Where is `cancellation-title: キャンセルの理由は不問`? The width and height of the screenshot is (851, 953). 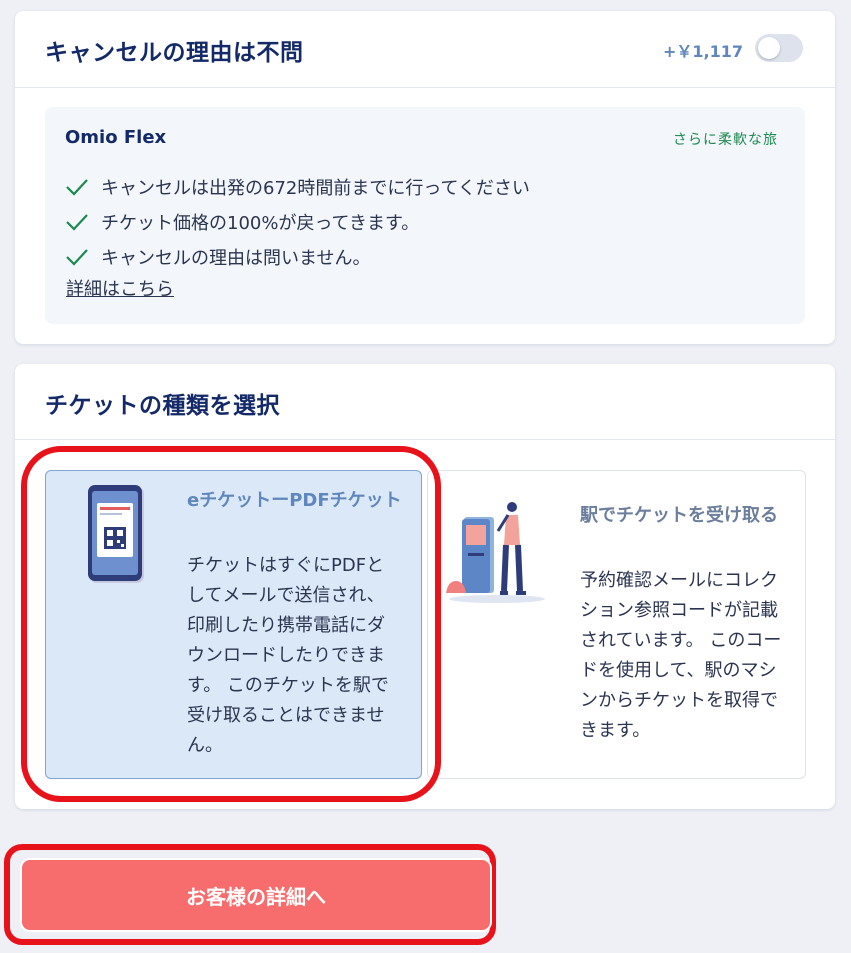 cancellation-title: キャンセルの理由は不問 is located at coordinates (174, 53).